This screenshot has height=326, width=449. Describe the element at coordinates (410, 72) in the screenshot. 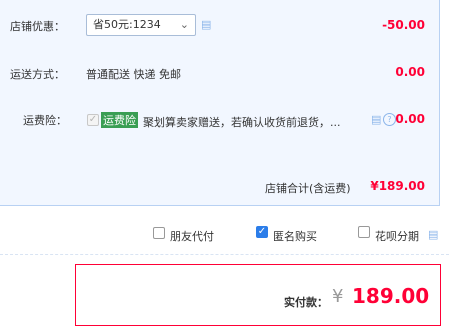

I see `shipping-amount: 0.00` at that location.